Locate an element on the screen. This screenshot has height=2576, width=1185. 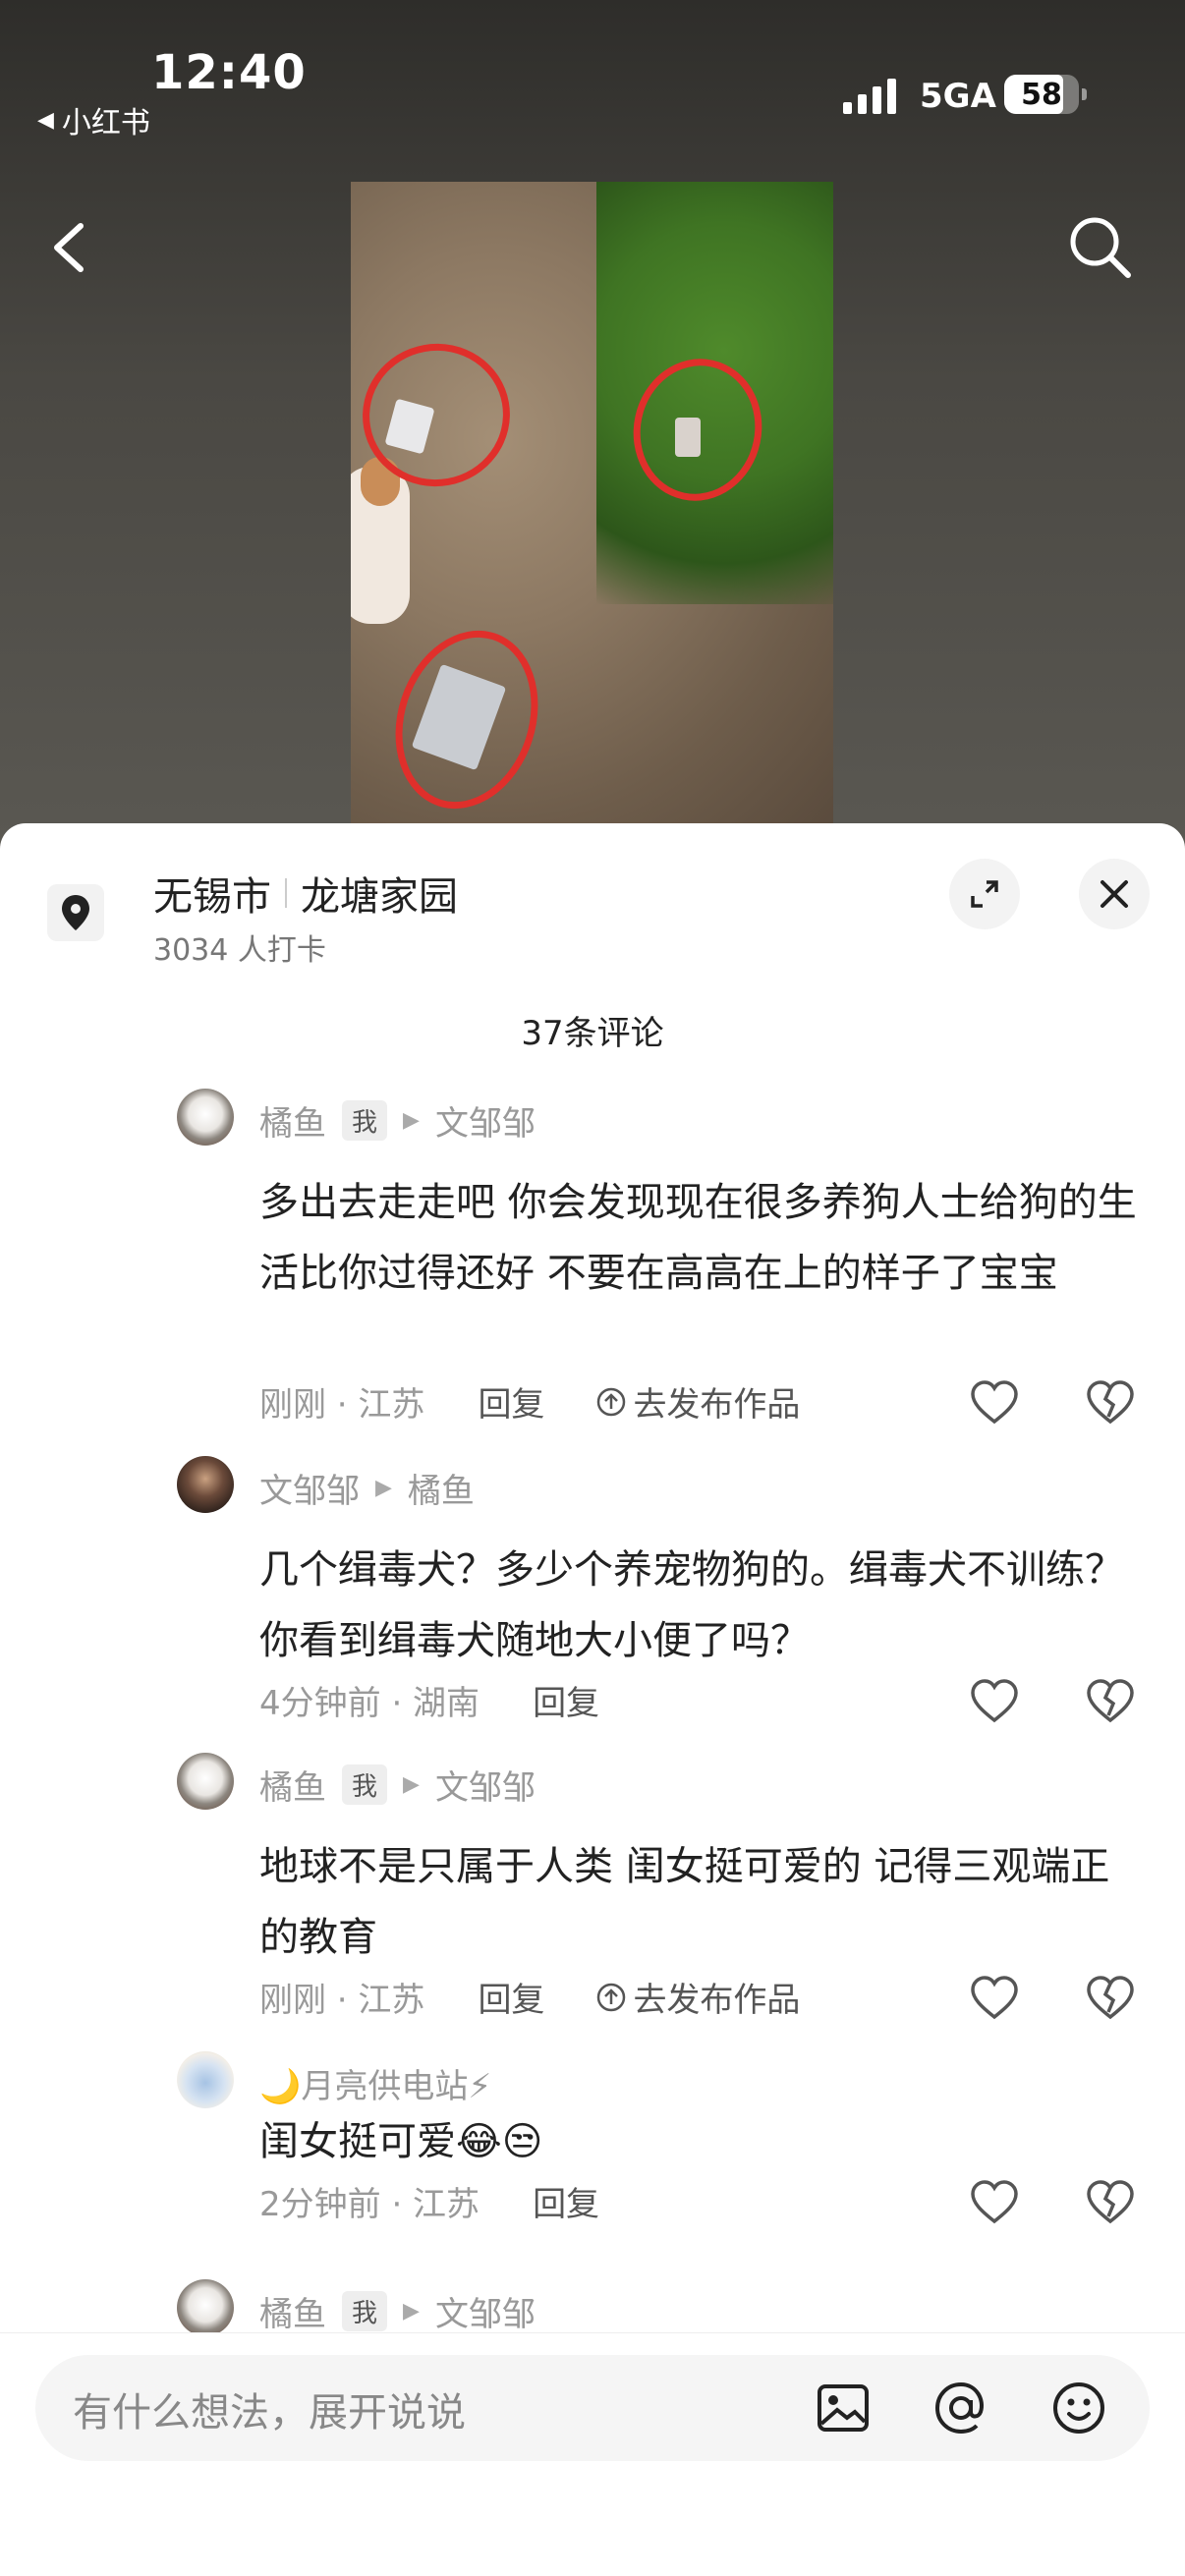
location-pin-box is located at coordinates (76, 912).